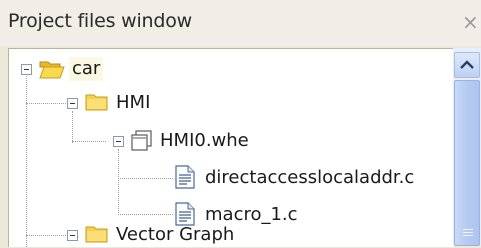  I want to click on scroll-up-button, so click(467, 65).